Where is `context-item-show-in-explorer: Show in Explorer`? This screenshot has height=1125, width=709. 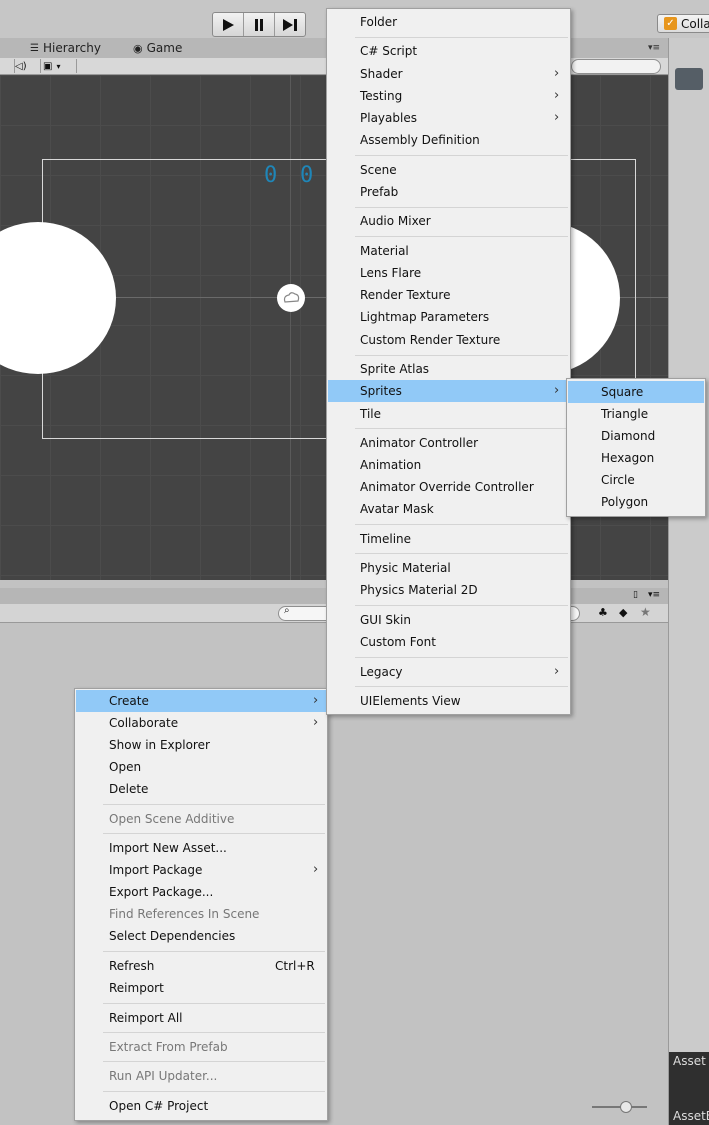
context-item-show-in-explorer: Show in Explorer is located at coordinates (201, 745).